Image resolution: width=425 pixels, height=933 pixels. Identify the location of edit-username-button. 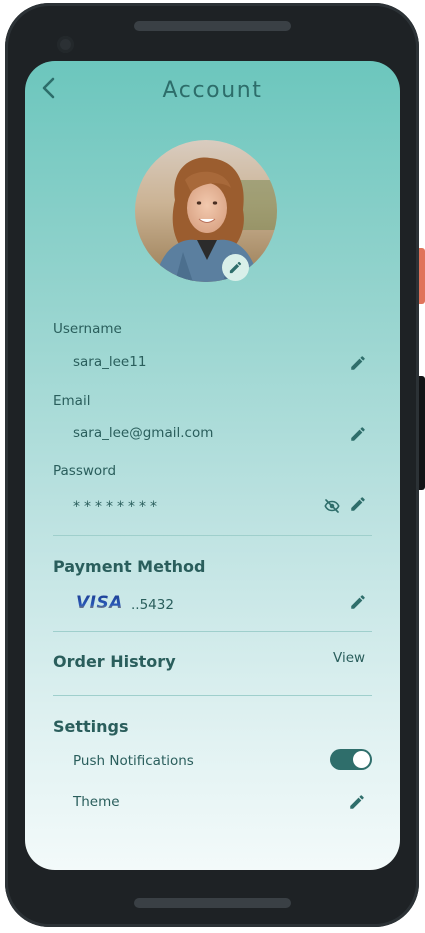
(358, 363).